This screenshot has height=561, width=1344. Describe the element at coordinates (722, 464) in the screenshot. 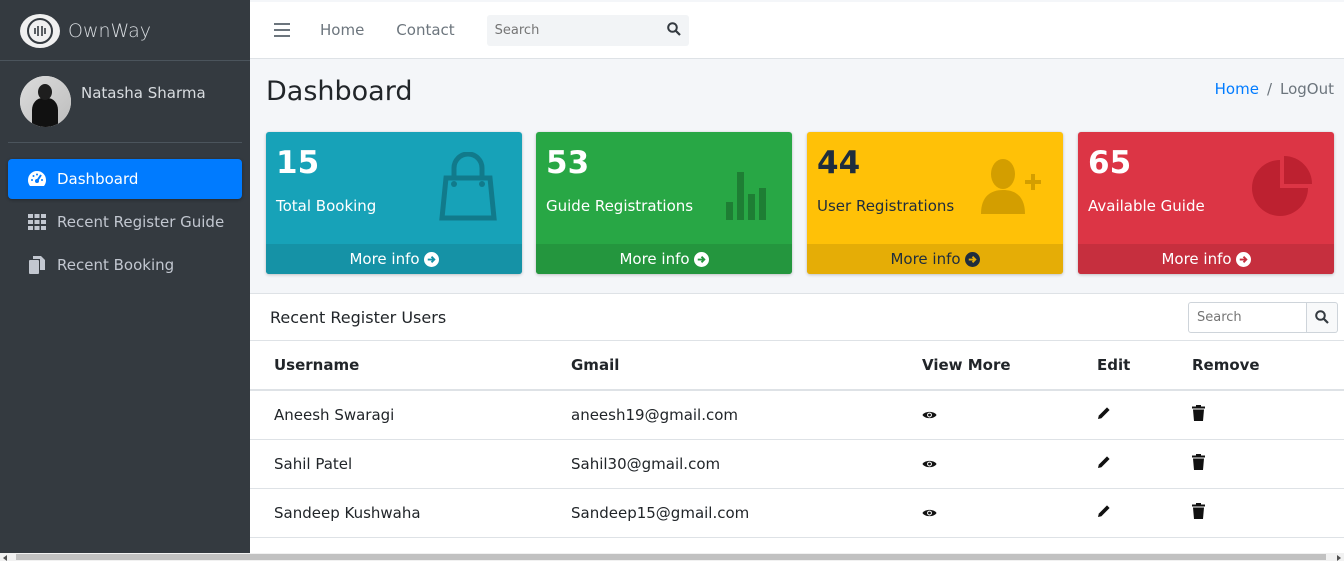

I see `cell-gmail: Sahil30@gmail.com` at that location.